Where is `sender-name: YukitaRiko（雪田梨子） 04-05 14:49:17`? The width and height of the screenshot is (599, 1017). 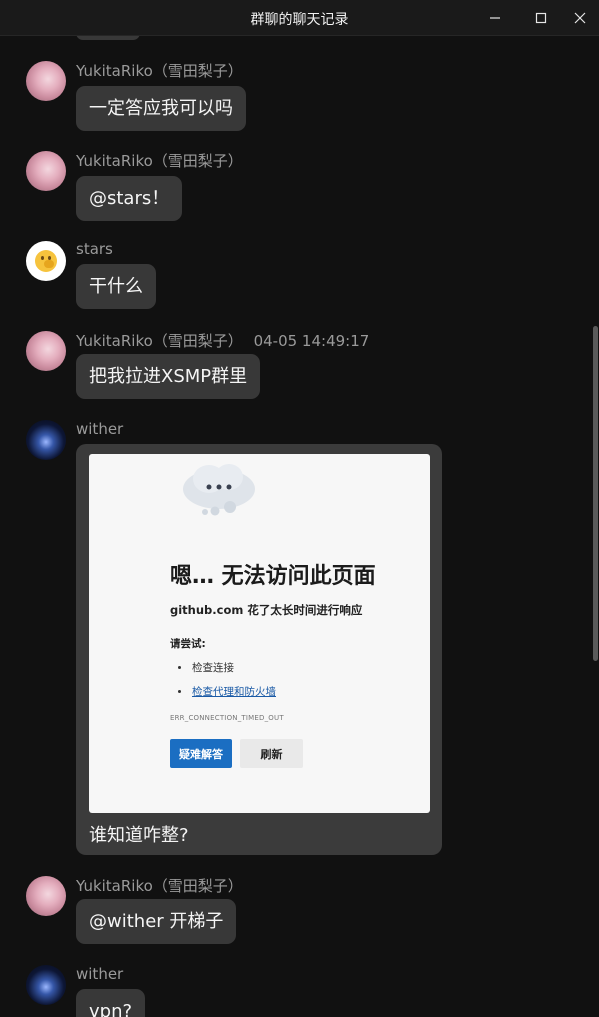 sender-name: YukitaRiko（雪田梨子） 04-05 14:49:17 is located at coordinates (222, 340).